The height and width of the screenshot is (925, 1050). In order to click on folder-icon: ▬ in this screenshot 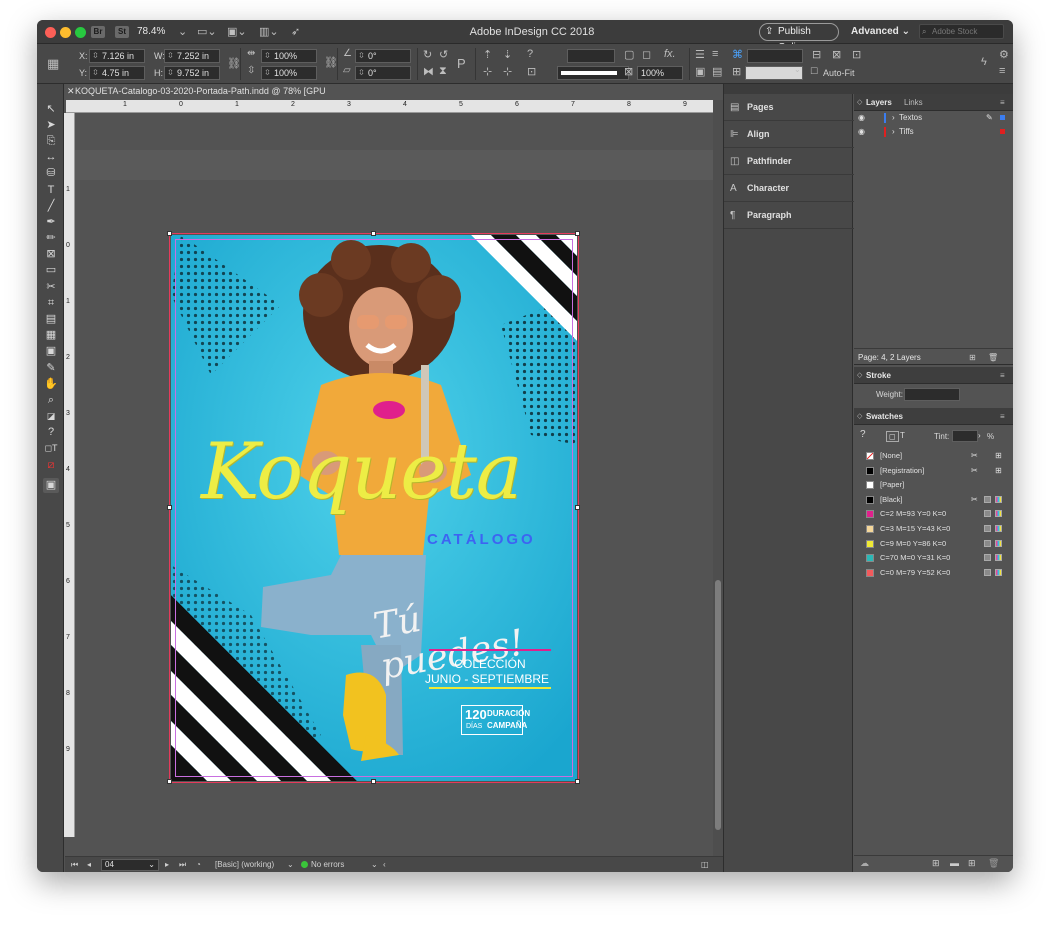, I will do `click(954, 863)`.